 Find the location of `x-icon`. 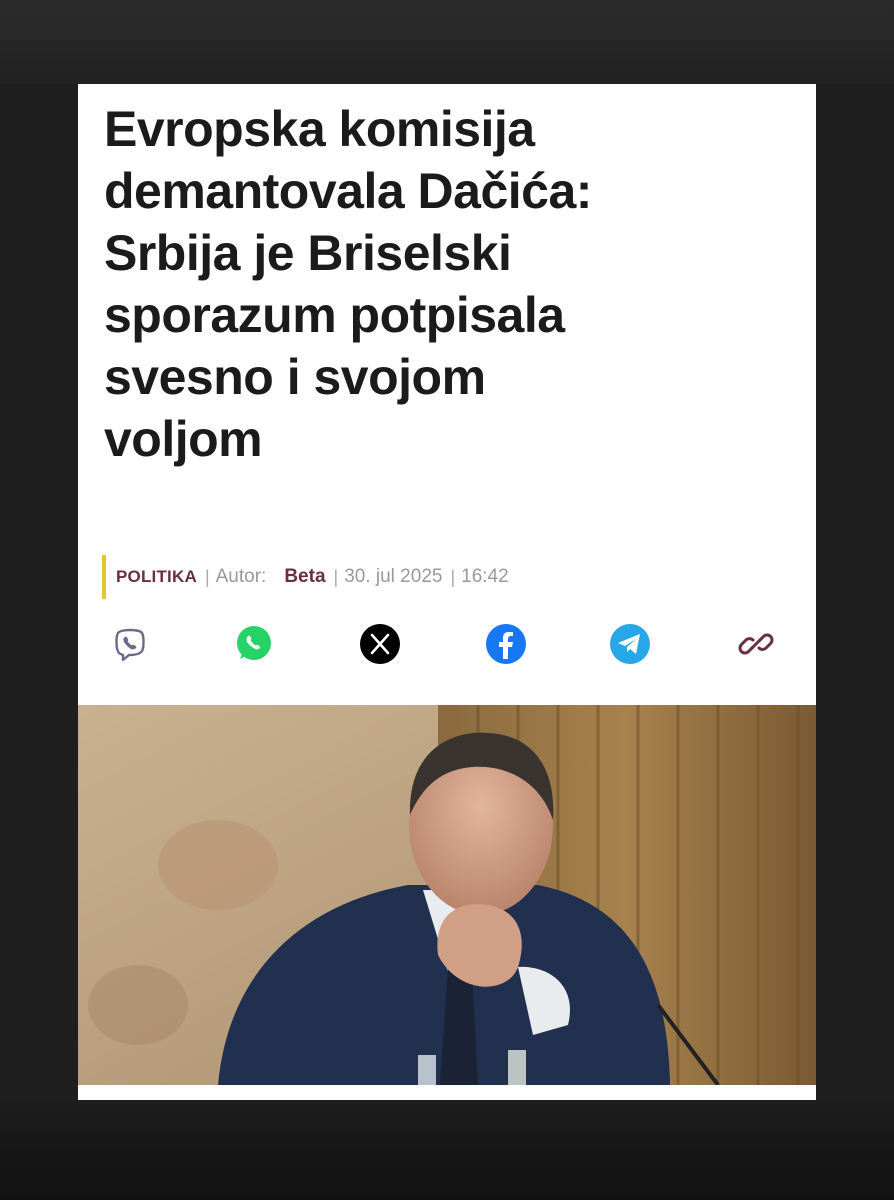

x-icon is located at coordinates (380, 644).